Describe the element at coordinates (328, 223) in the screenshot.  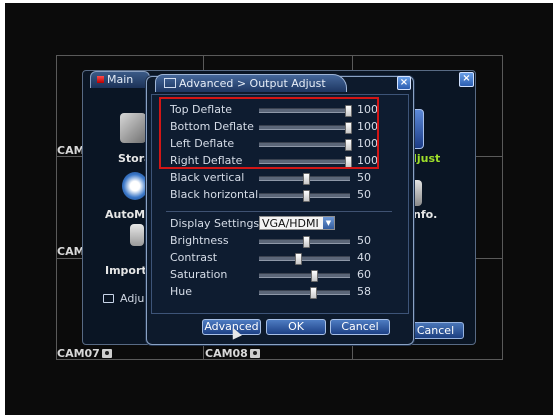
I see `chevron-down-icon: ▼` at that location.